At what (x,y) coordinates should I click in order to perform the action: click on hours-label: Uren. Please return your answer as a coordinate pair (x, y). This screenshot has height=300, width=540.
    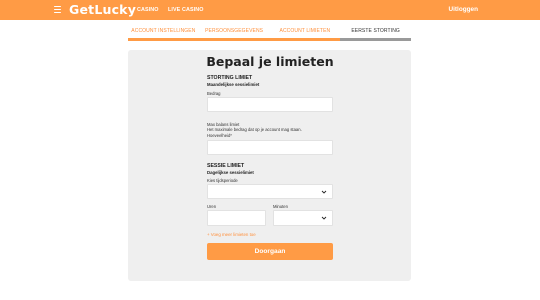
    Looking at the image, I should click on (212, 206).